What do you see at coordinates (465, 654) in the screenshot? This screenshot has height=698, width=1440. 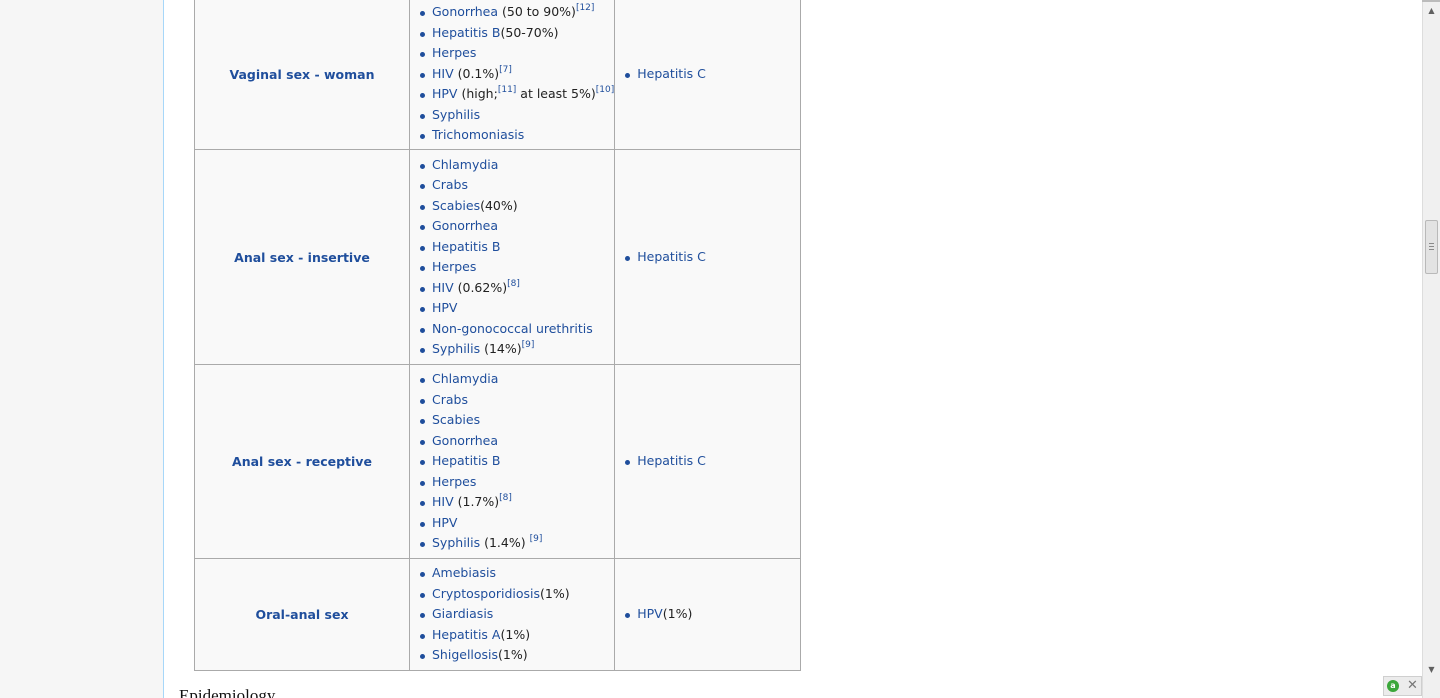 I see `infection-link: Shigellosis` at bounding box center [465, 654].